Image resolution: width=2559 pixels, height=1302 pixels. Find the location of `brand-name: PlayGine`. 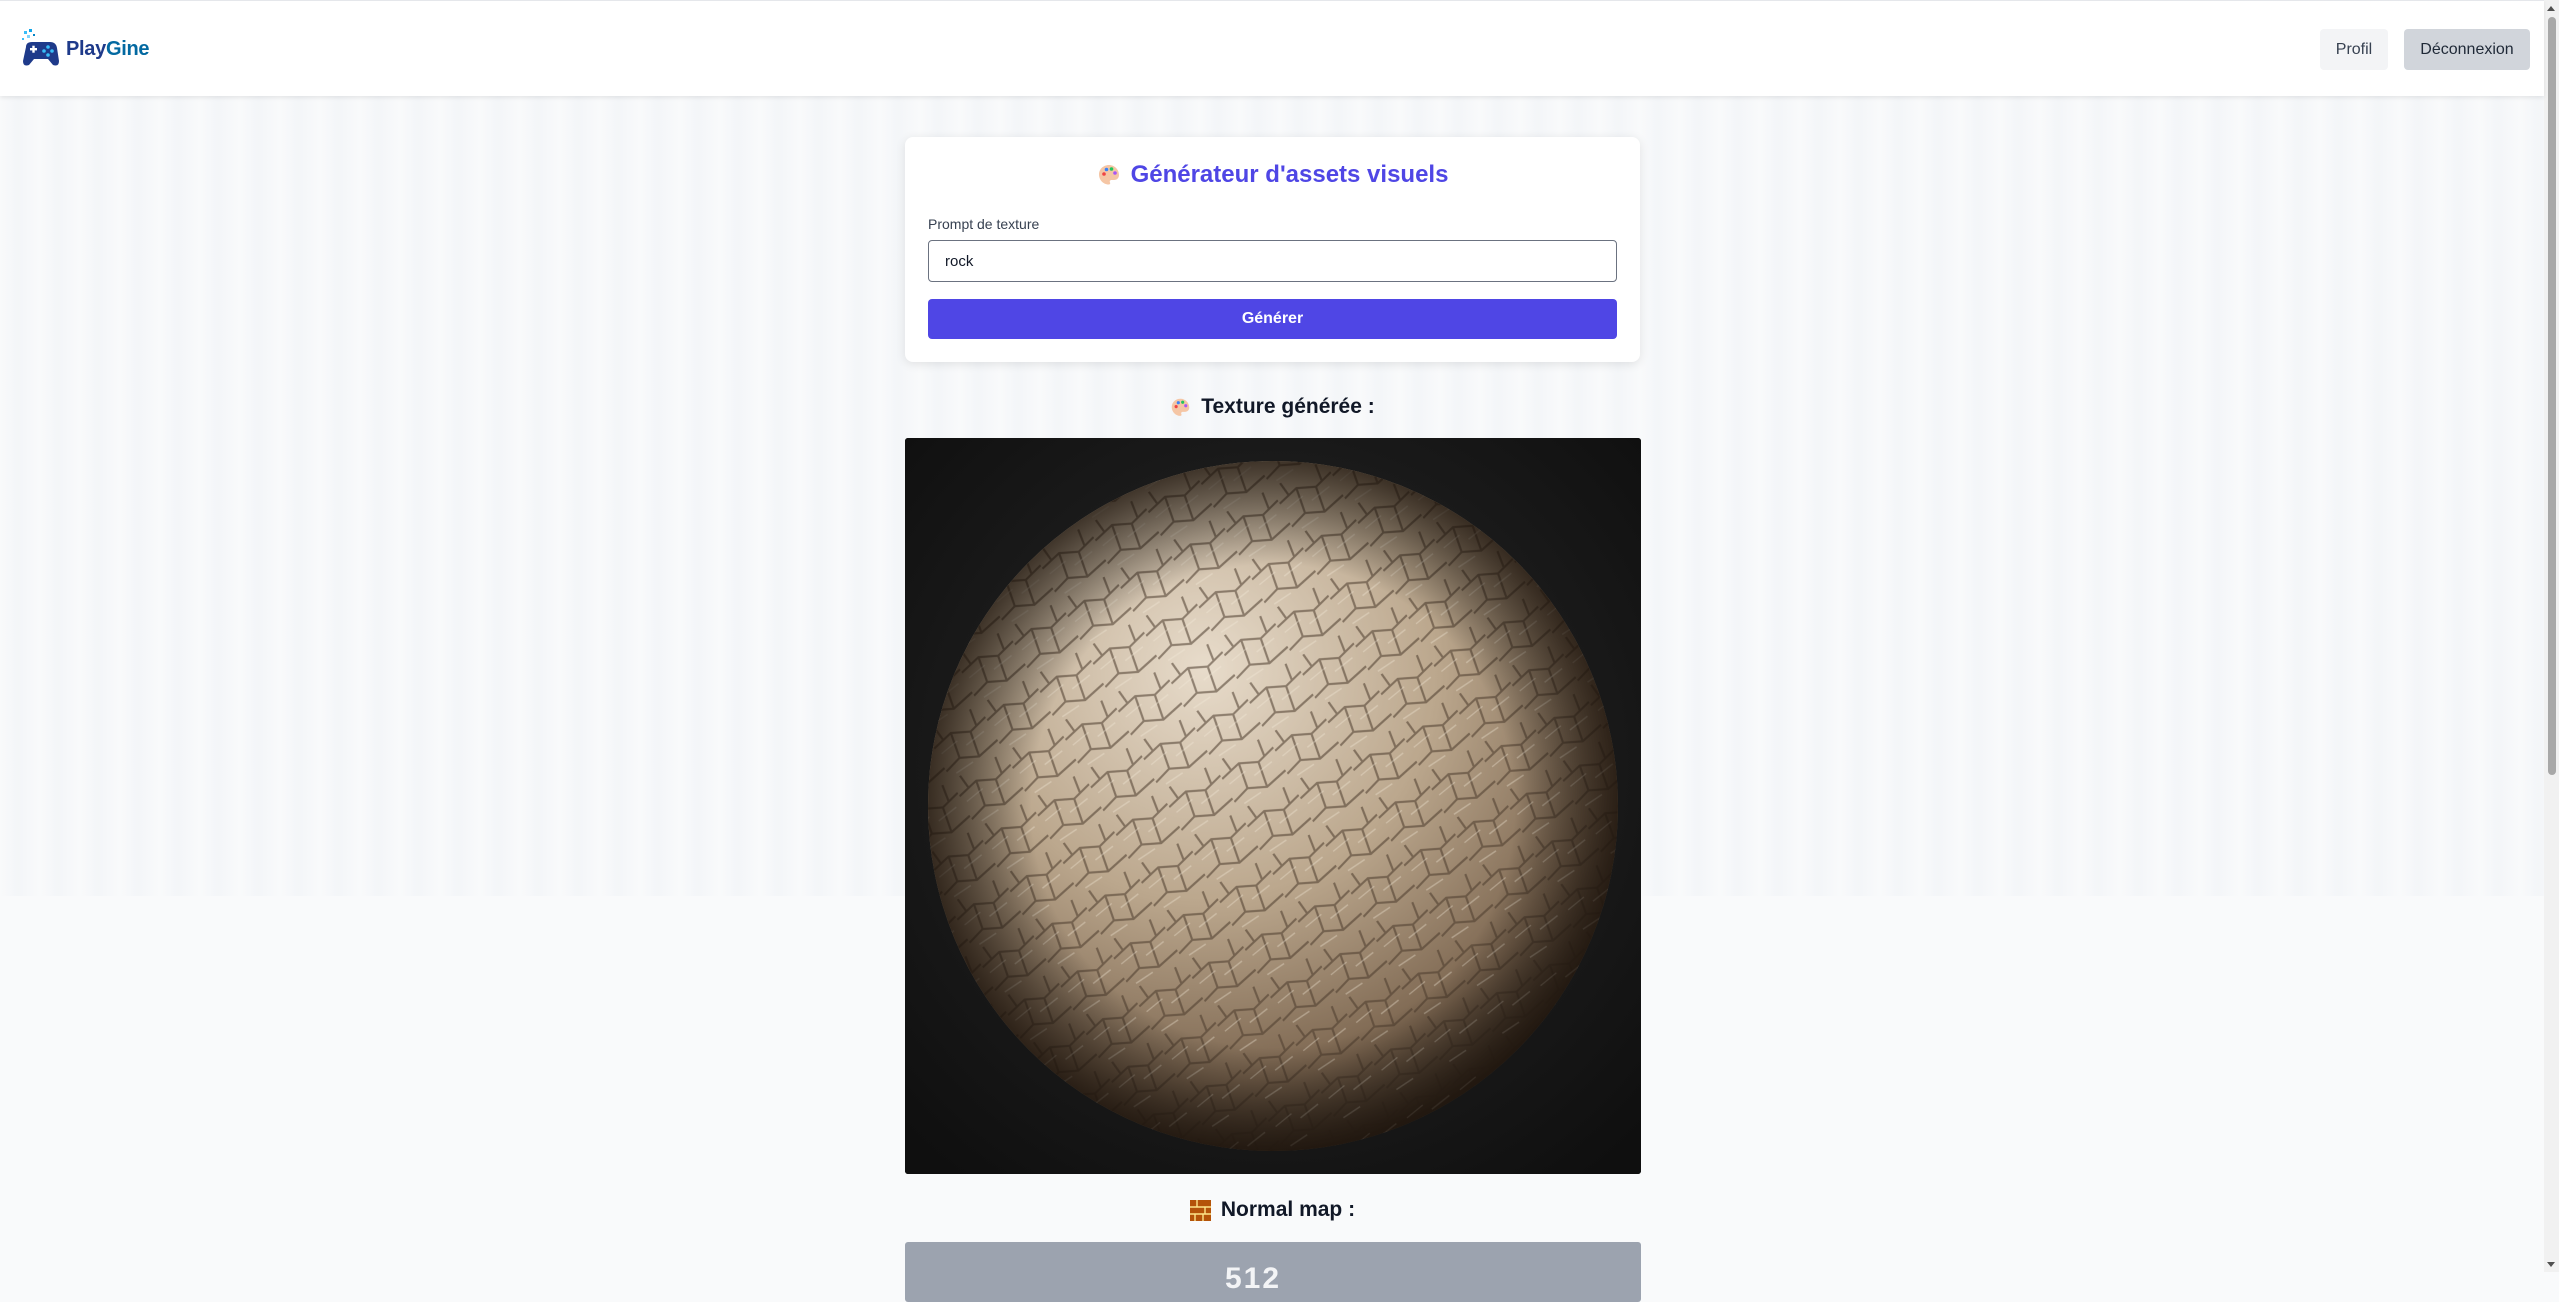

brand-name: PlayGine is located at coordinates (108, 48).